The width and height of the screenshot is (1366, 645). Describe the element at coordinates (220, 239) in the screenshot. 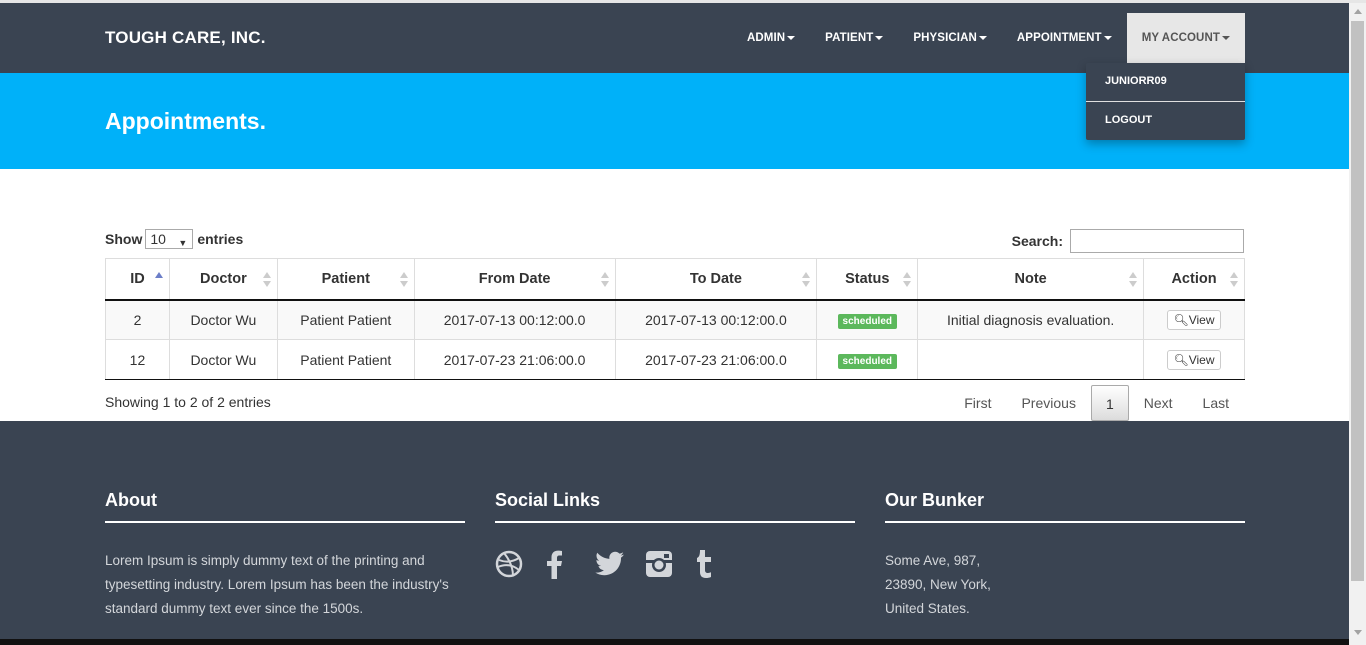

I see `entries-label: entries` at that location.